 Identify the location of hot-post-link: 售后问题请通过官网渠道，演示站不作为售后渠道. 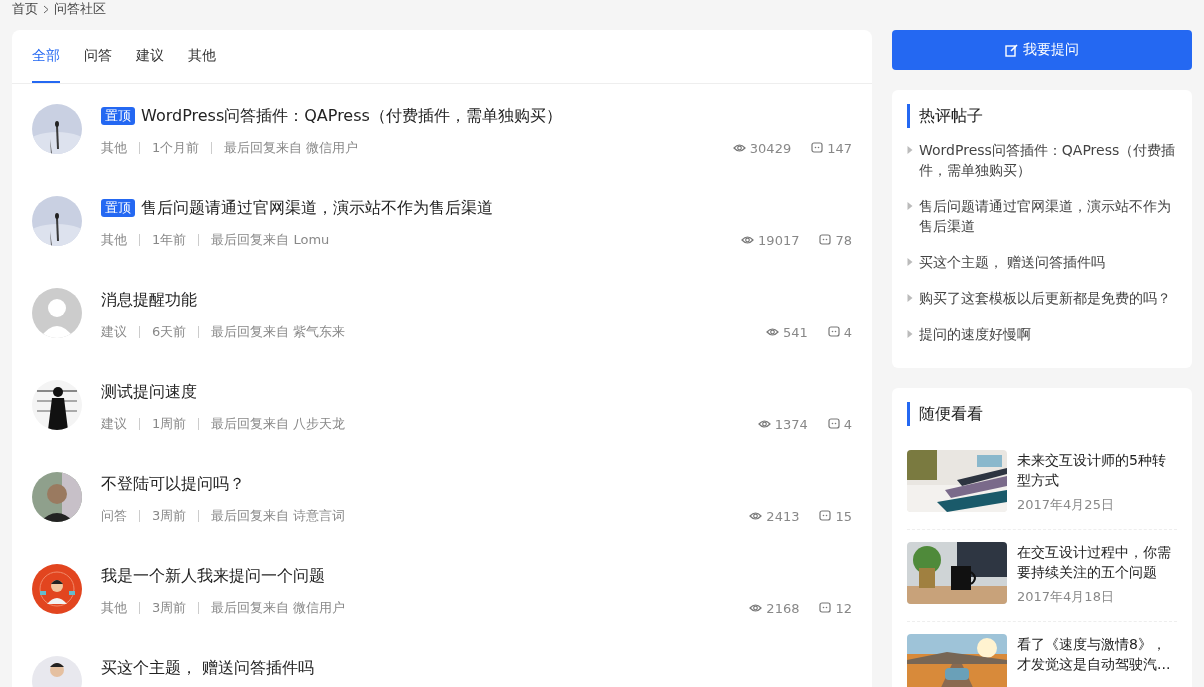
(1048, 216).